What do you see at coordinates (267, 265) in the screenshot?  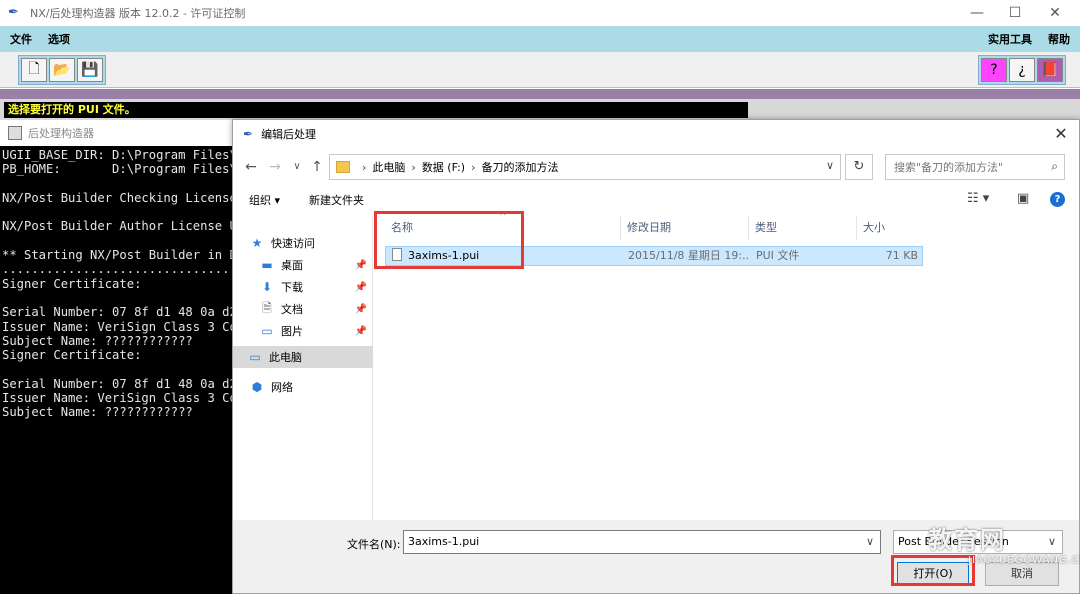 I see `desktop-icon: ▬` at bounding box center [267, 265].